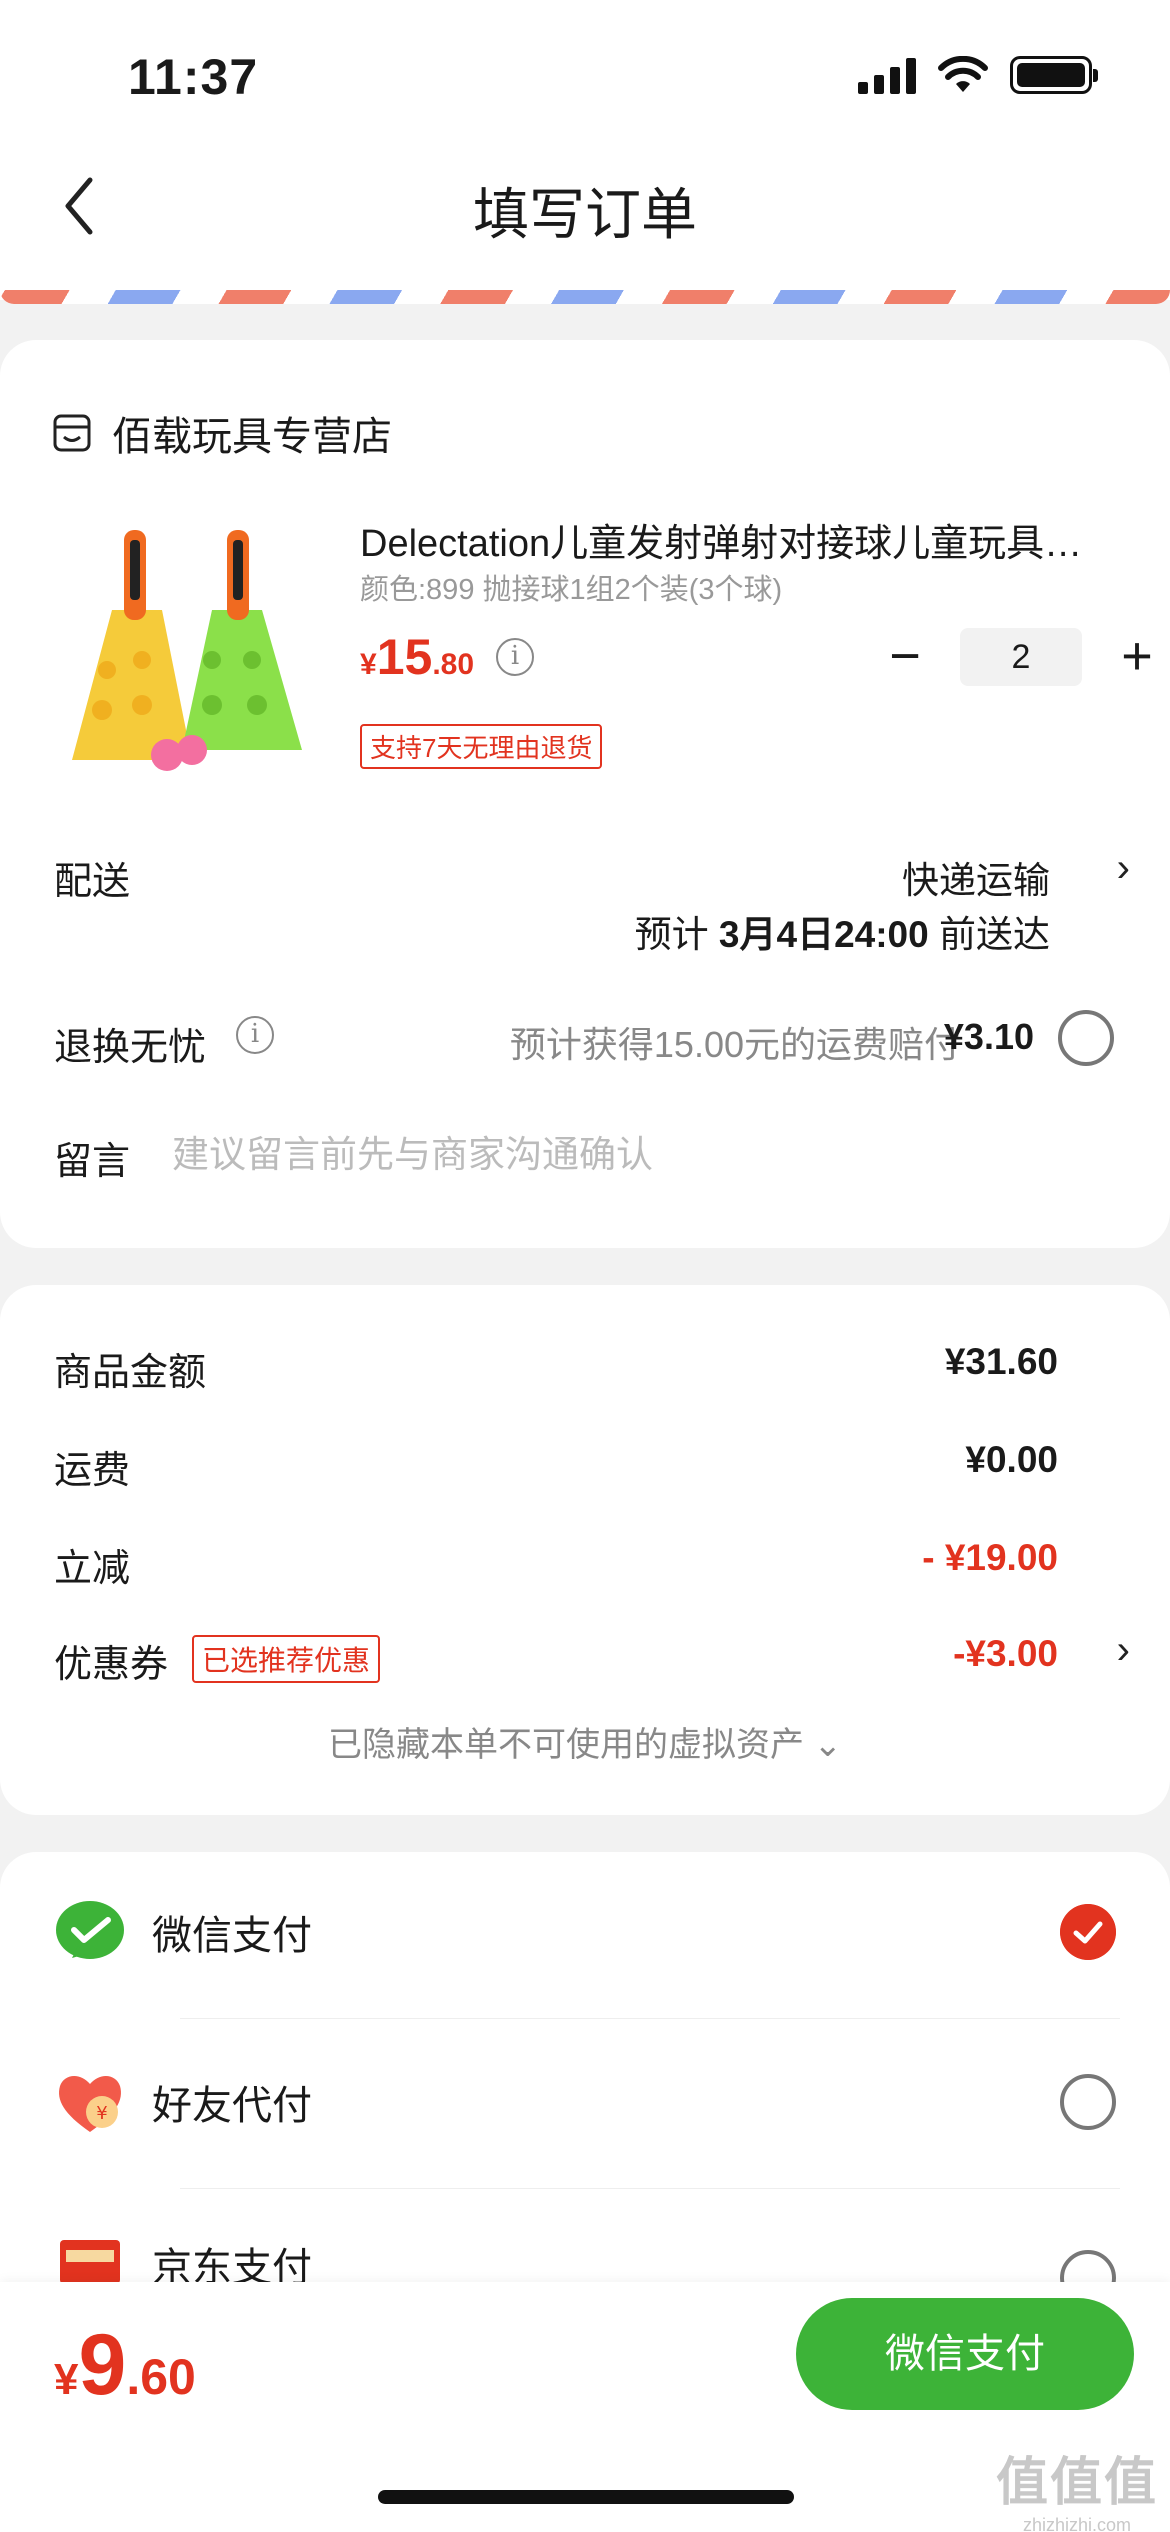 This screenshot has height=2532, width=1170. What do you see at coordinates (92, 1162) in the screenshot?
I see `message-label: 留言` at bounding box center [92, 1162].